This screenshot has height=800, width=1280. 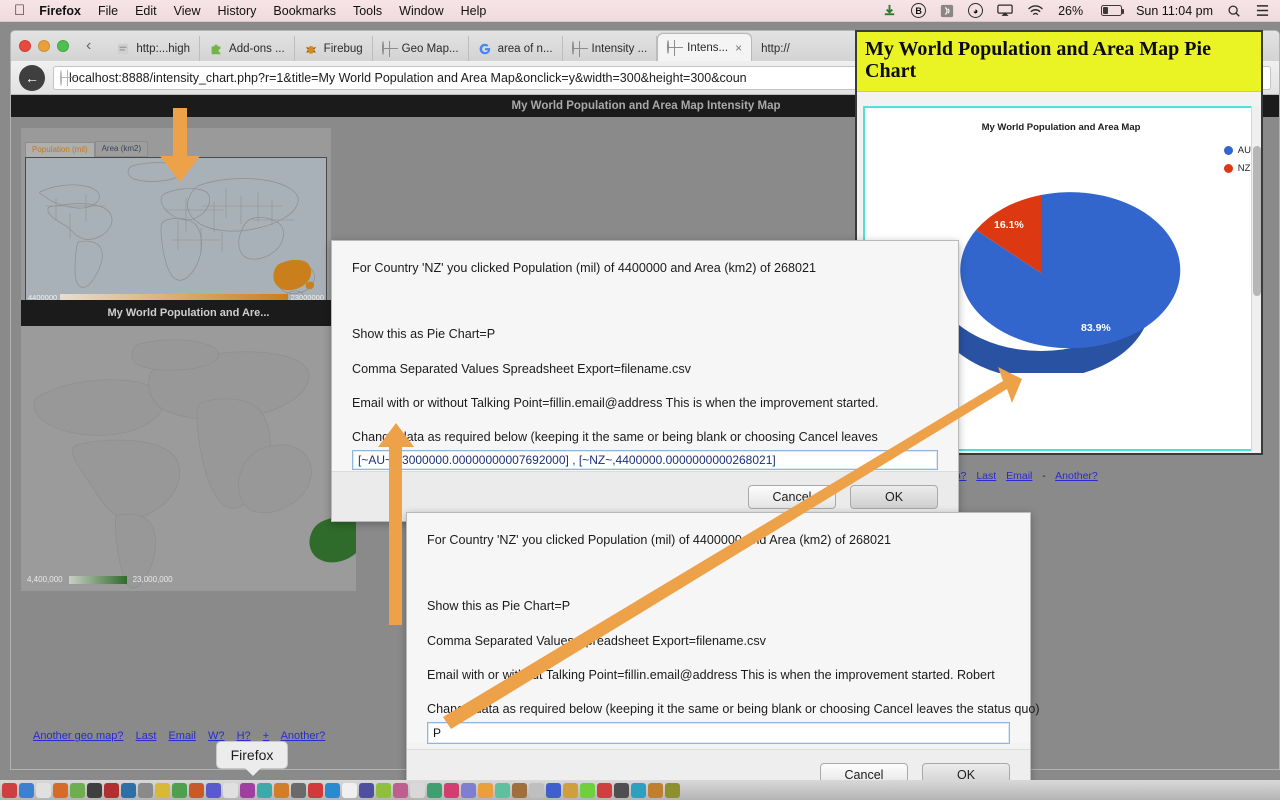 I want to click on spotify-icon: ◕, so click(x=976, y=10).